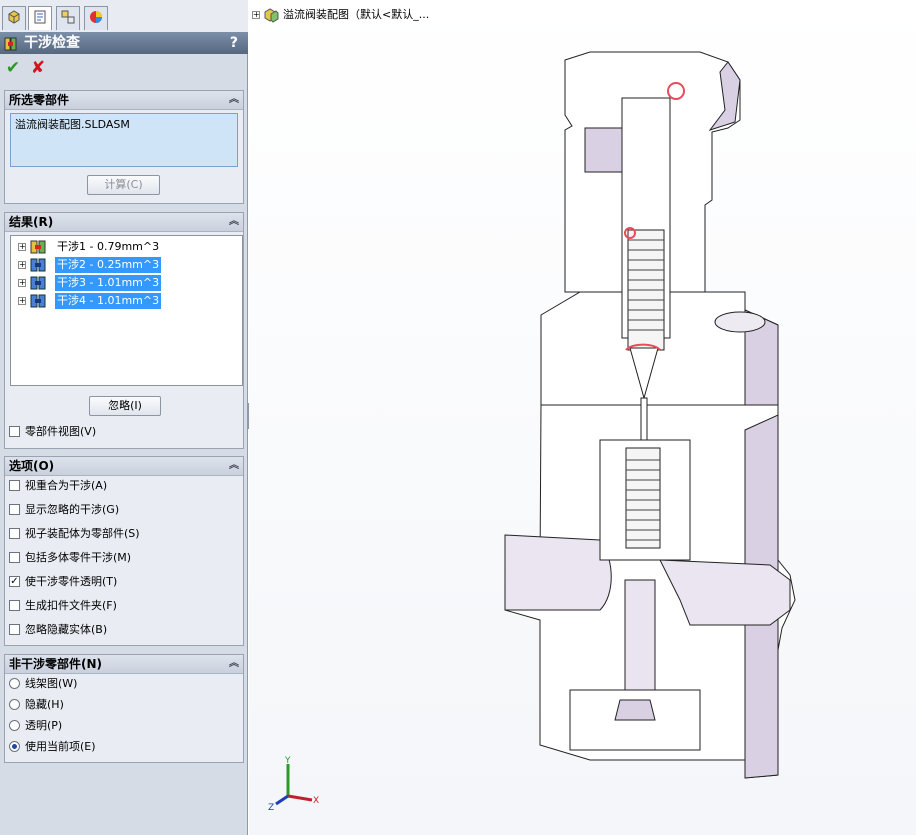 The height and width of the screenshot is (835, 916). I want to click on property-manager-icon, so click(40, 19).